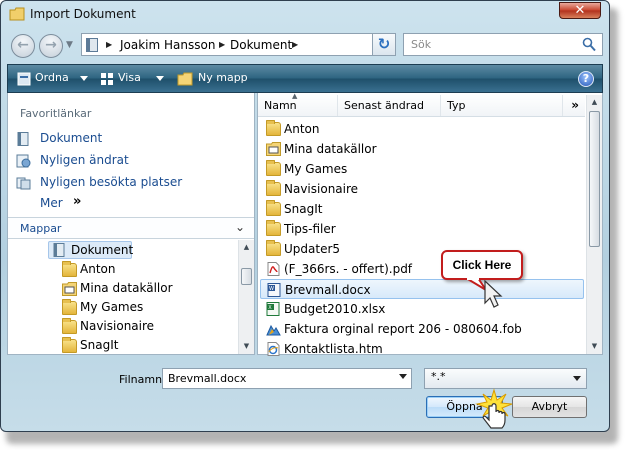  What do you see at coordinates (117, 326) in the screenshot?
I see `tree-label: Navisionaire` at bounding box center [117, 326].